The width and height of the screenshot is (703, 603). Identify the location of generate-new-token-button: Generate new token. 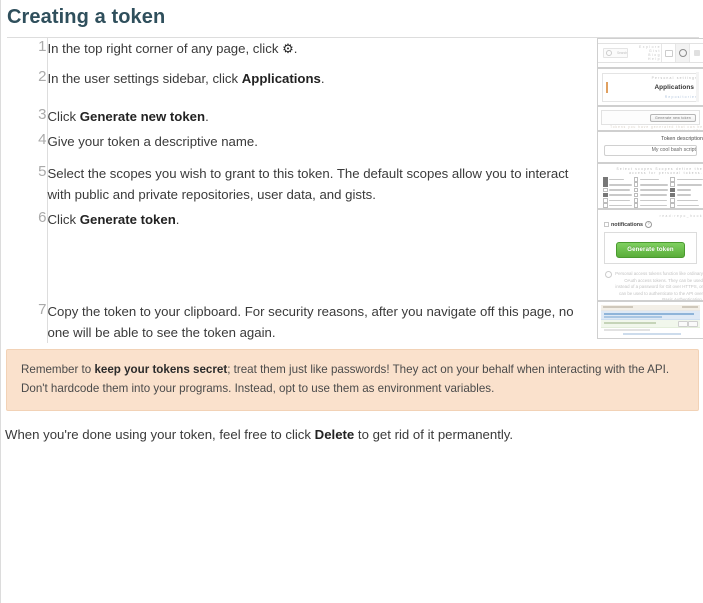
(673, 117).